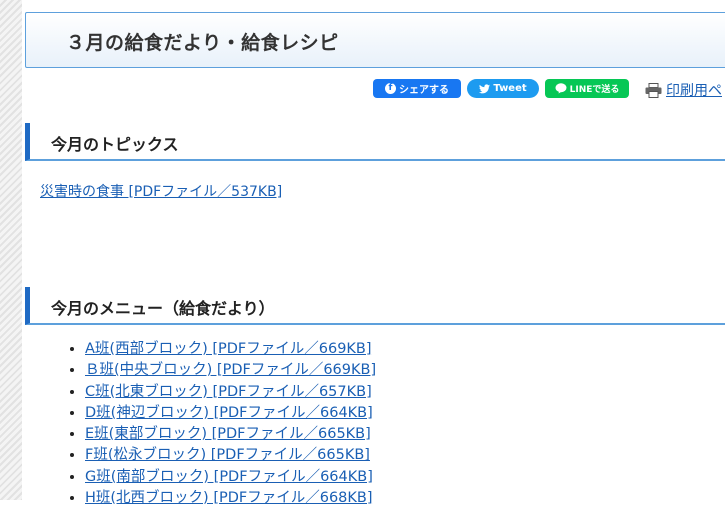 This screenshot has height=509, width=725. Describe the element at coordinates (202, 43) in the screenshot. I see `page-title: ３月の給食だより・給食レシピ` at that location.